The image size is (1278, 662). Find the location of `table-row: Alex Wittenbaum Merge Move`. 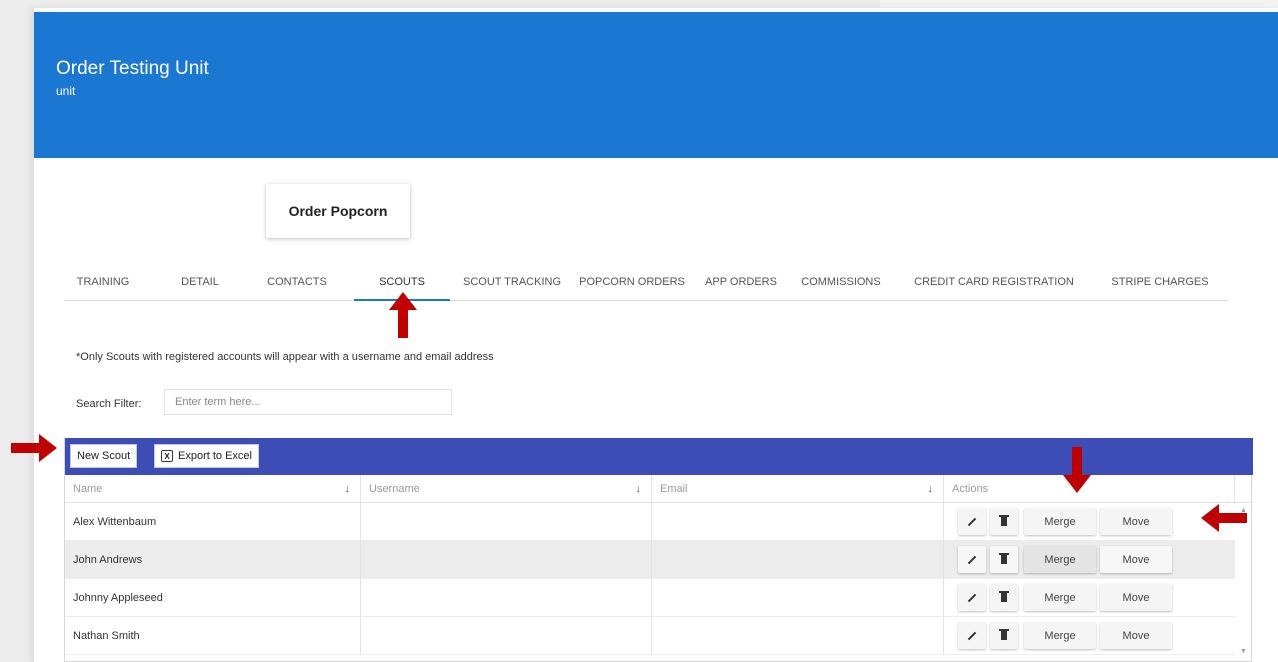

table-row: Alex Wittenbaum Merge Move is located at coordinates (650, 522).